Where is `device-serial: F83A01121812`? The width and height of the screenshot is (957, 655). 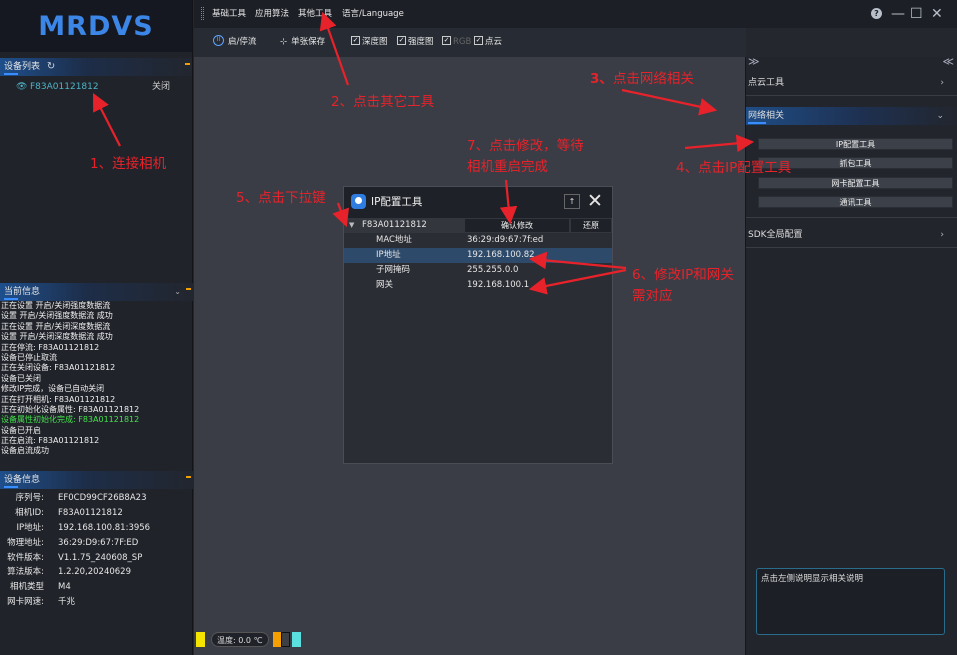 device-serial: F83A01121812 is located at coordinates (64, 87).